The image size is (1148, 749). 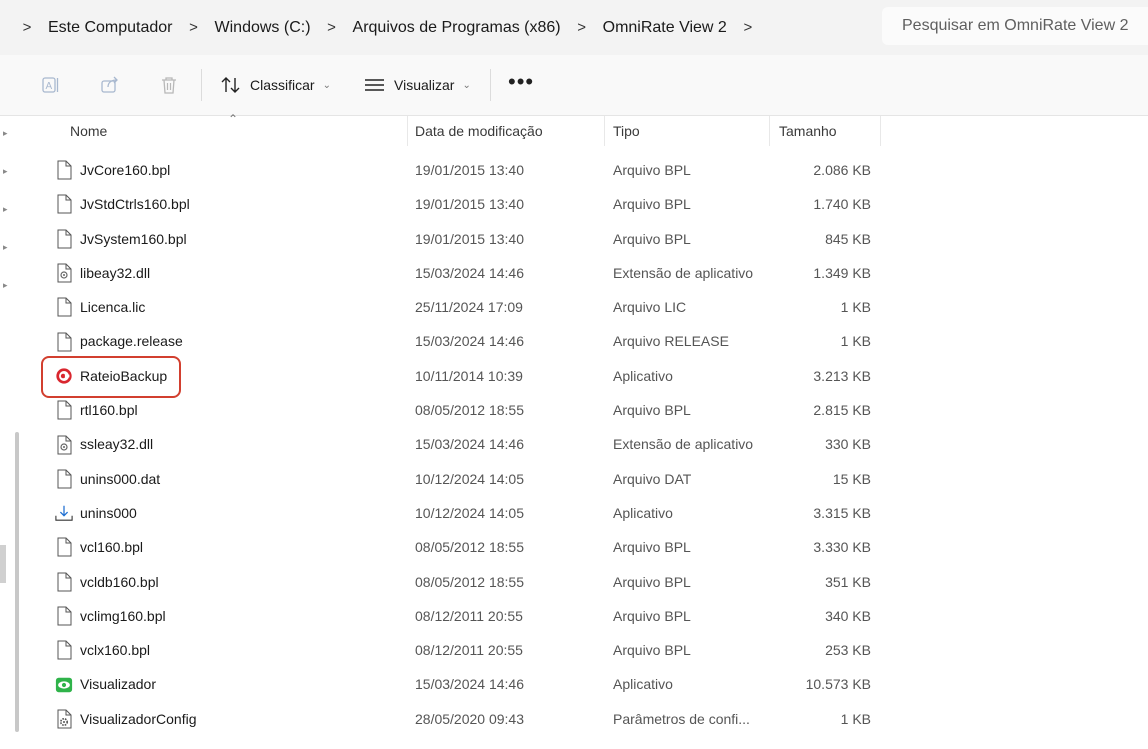 I want to click on file-size: 340 KB, so click(x=848, y=615).